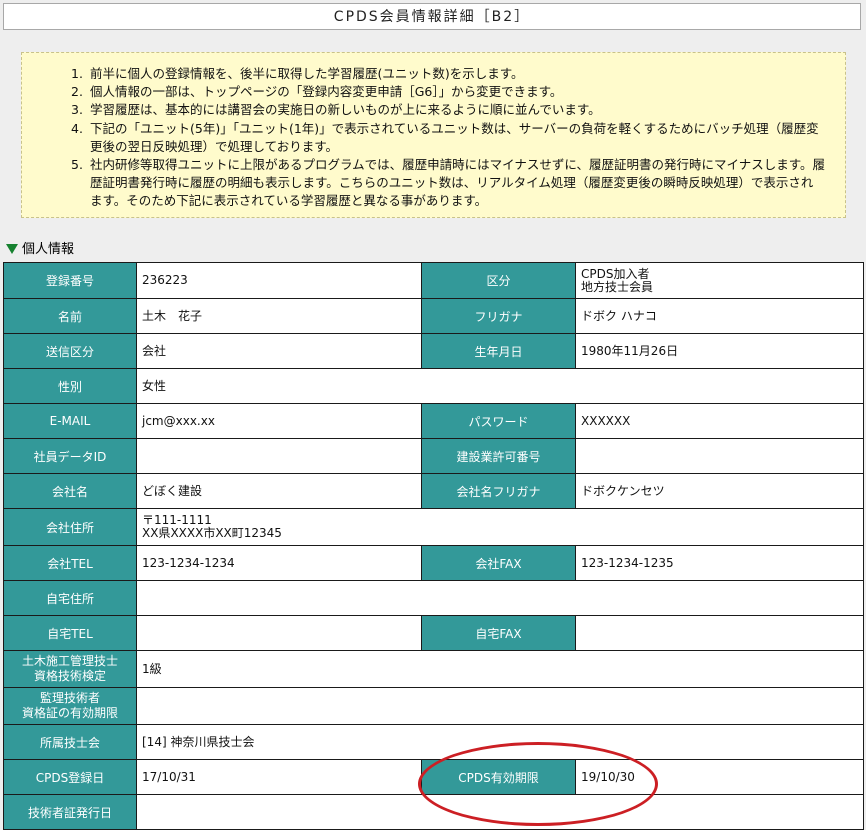 Image resolution: width=866 pixels, height=830 pixels. What do you see at coordinates (500, 742) in the screenshot?
I see `value-association: [14] 神奈川県技士会` at bounding box center [500, 742].